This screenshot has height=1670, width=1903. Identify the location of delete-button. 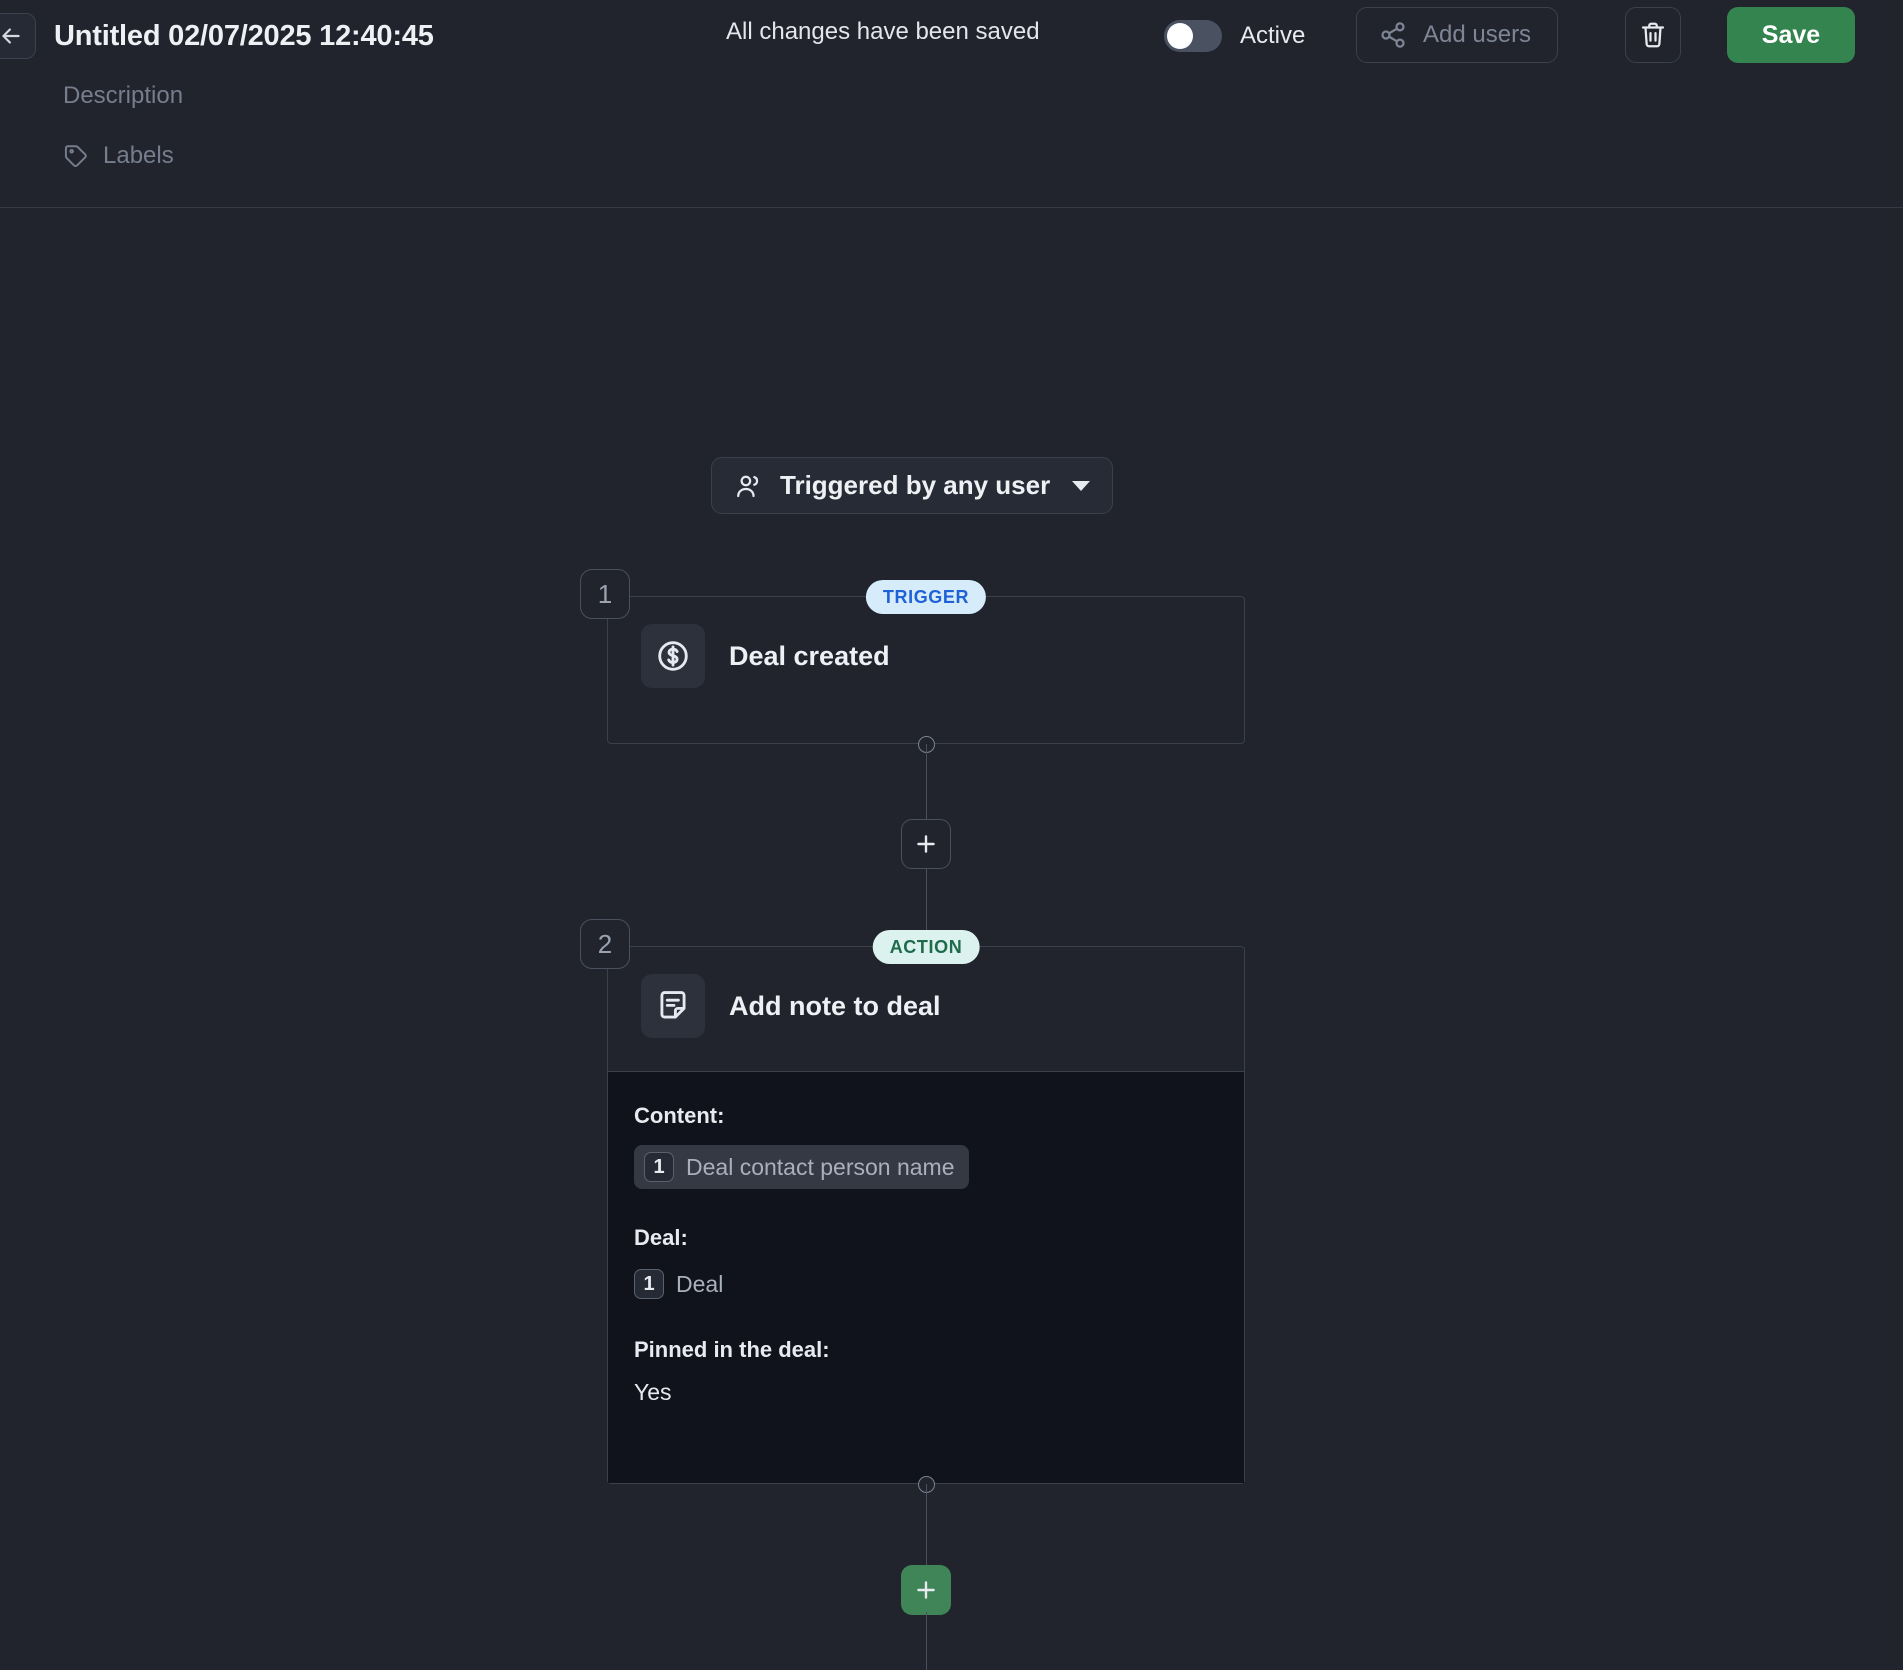
(1653, 35).